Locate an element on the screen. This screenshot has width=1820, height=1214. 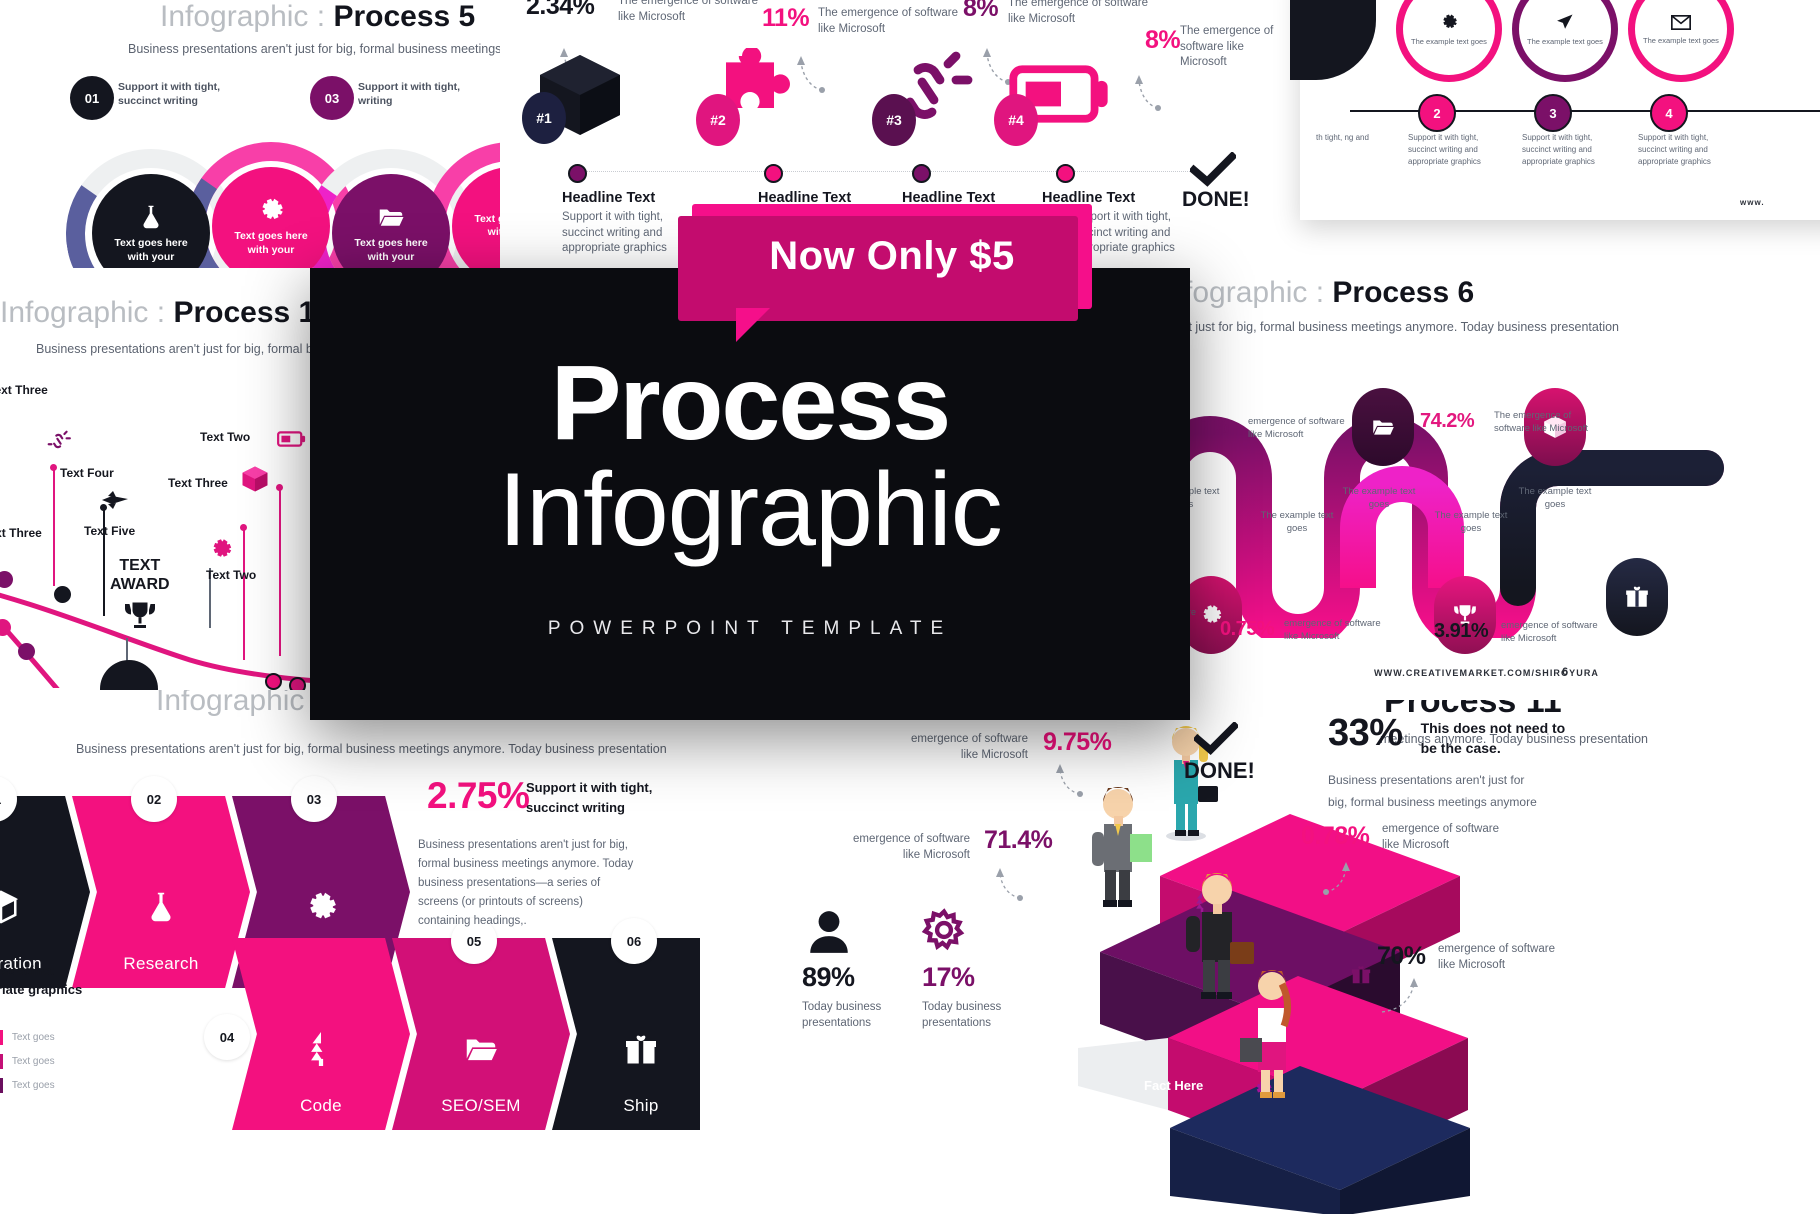
process6-note-2: emergence of software like Microsoft is located at coordinates (1332, 630).